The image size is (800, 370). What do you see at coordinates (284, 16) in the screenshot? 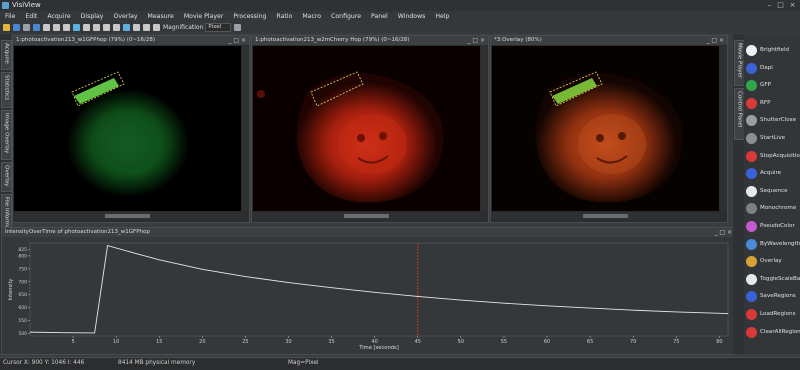
I see `menu-ratio: Ratio` at bounding box center [284, 16].